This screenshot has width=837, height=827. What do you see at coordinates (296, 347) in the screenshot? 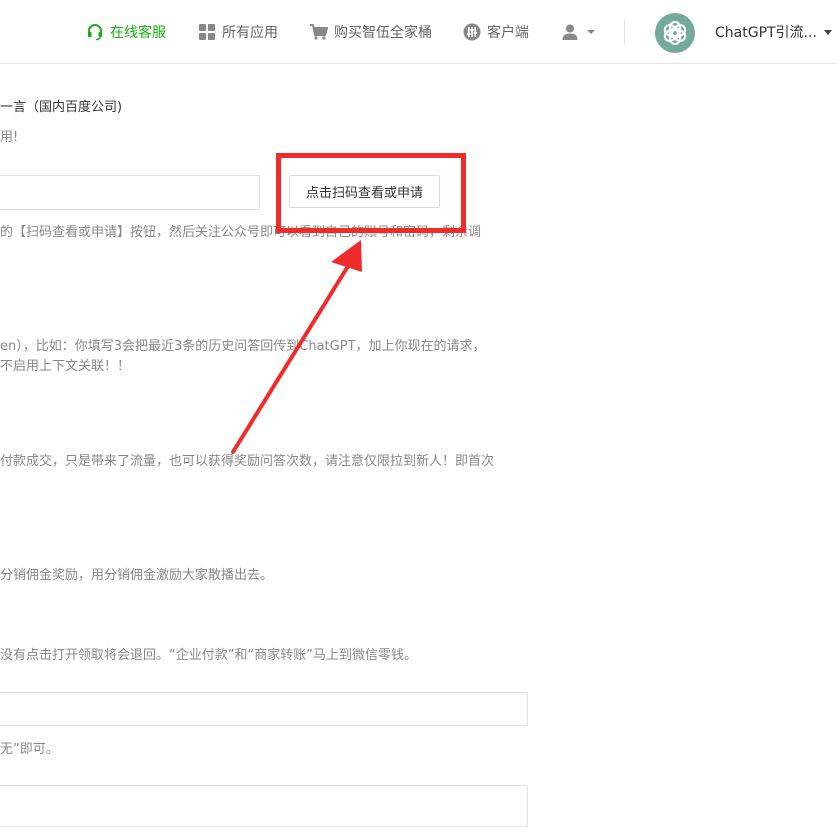
I see `annotation-arrow-icon` at bounding box center [296, 347].